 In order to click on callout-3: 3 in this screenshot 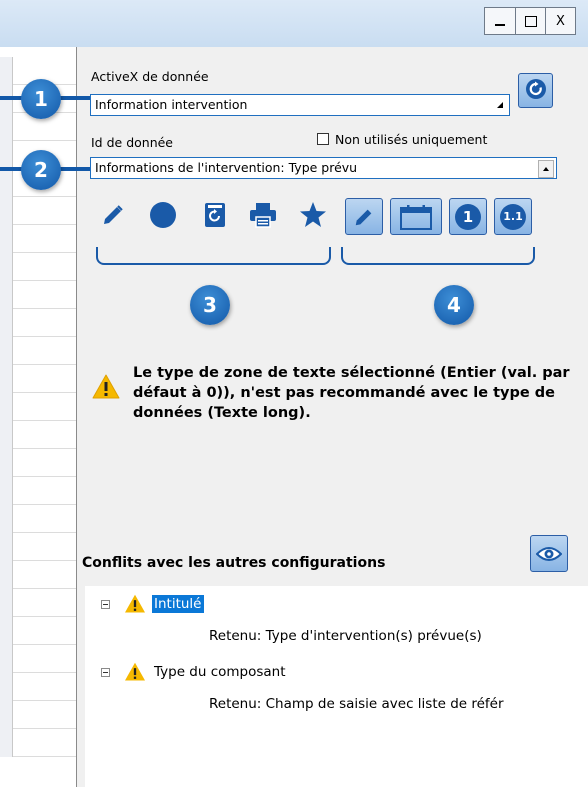, I will do `click(210, 305)`.